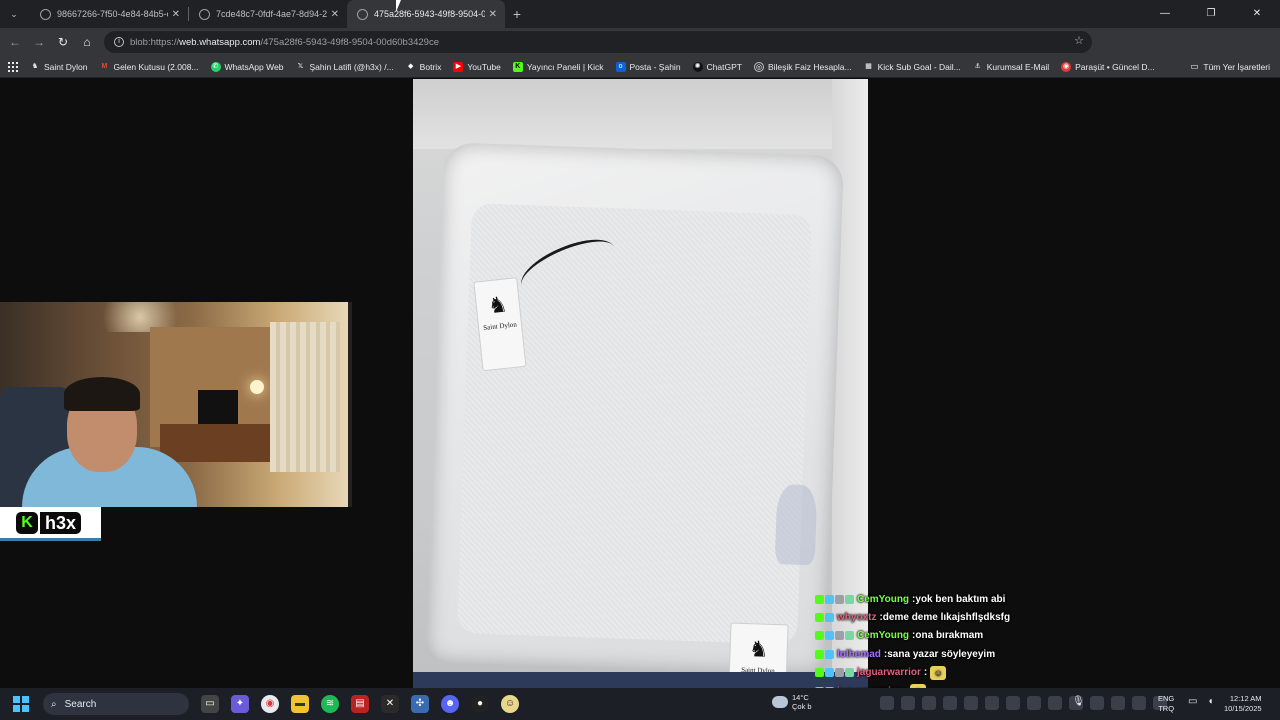 The height and width of the screenshot is (720, 1280). Describe the element at coordinates (1066, 66) in the screenshot. I see `parasut-icon: ◉` at that location.